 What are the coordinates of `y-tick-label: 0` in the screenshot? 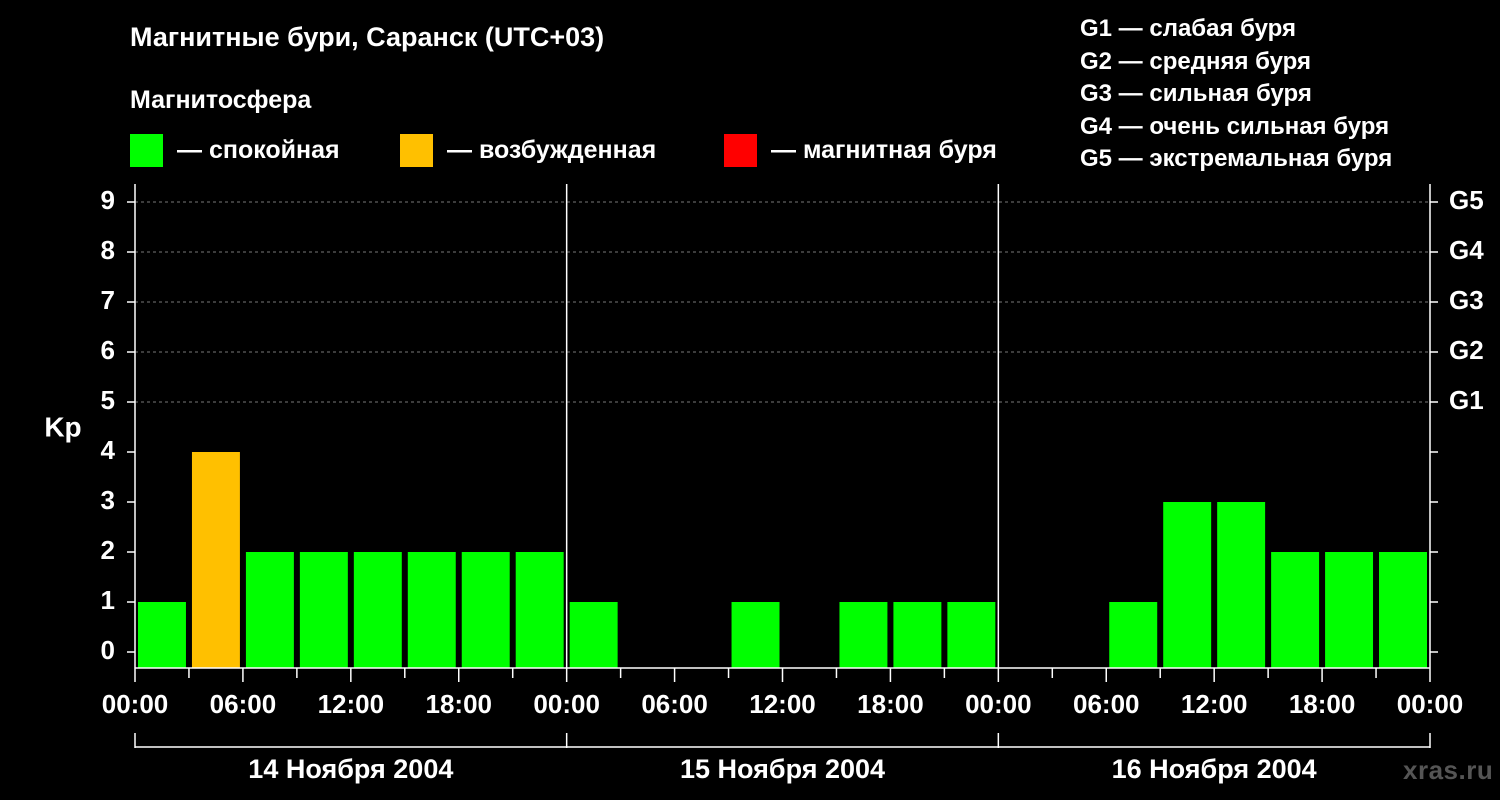 It's located at (108, 650).